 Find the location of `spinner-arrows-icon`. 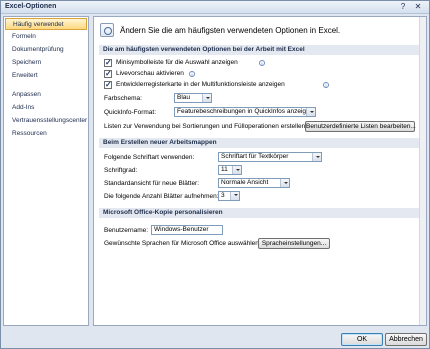

spinner-arrows-icon is located at coordinates (234, 196).